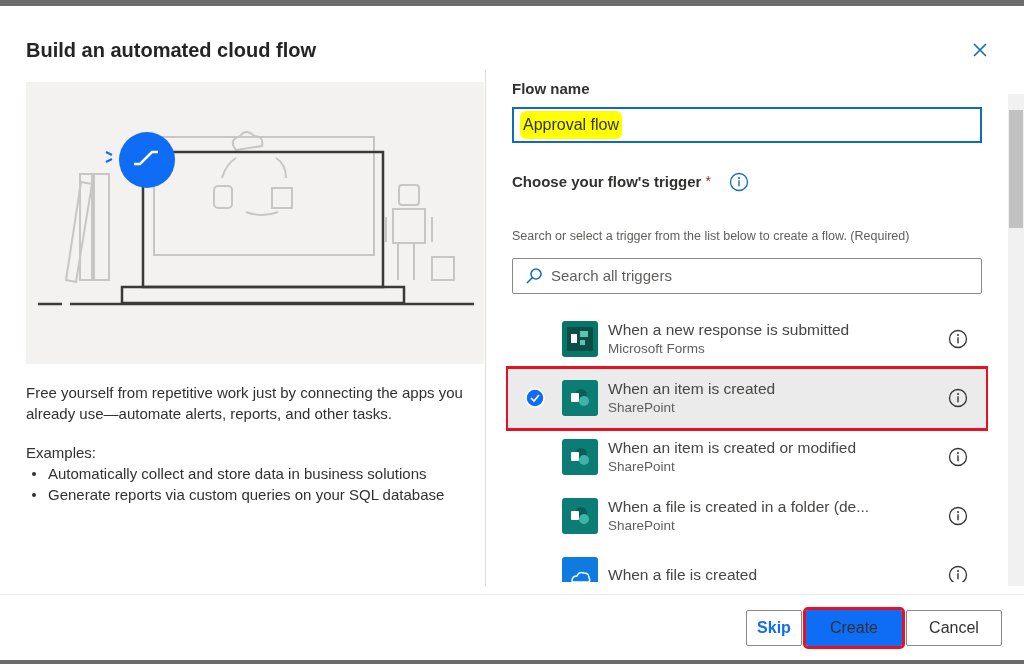 The width and height of the screenshot is (1024, 664). I want to click on search-input: Search all triggers, so click(760, 275).